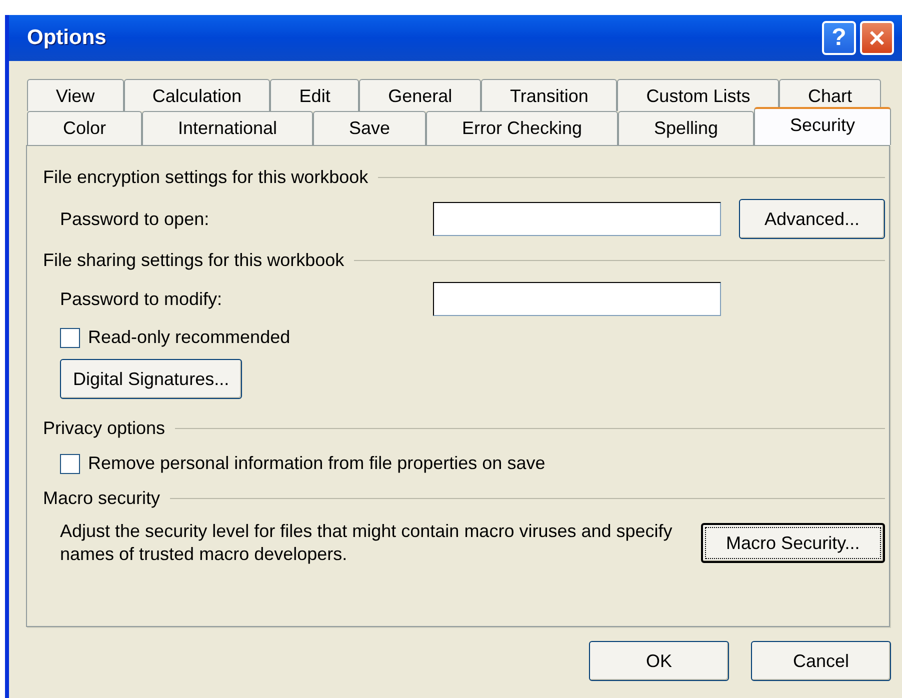 This screenshot has width=902, height=698. I want to click on help-button: ?, so click(839, 38).